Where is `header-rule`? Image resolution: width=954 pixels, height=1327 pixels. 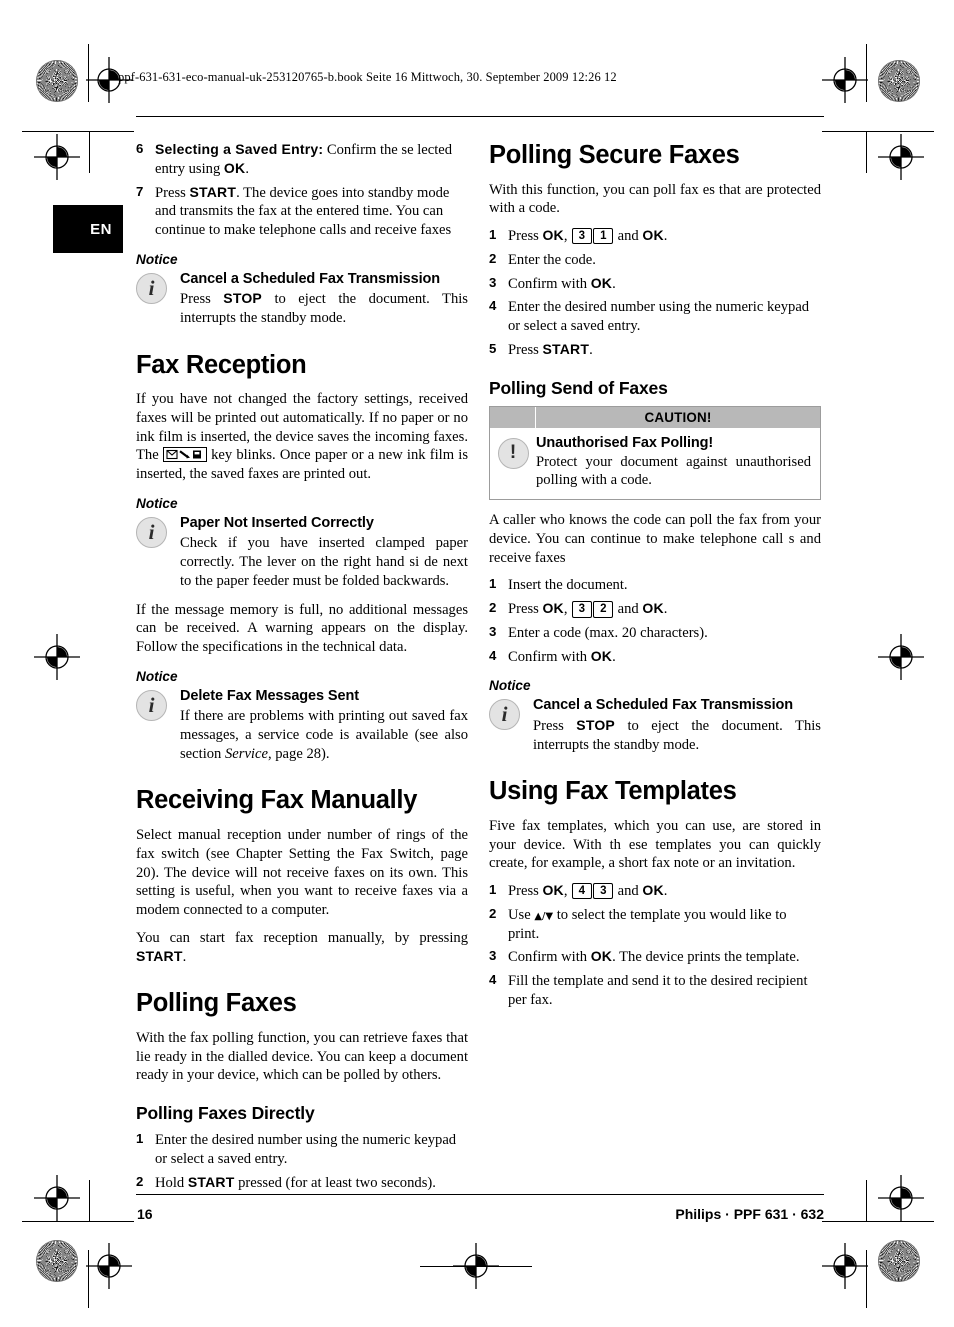
header-rule is located at coordinates (480, 116).